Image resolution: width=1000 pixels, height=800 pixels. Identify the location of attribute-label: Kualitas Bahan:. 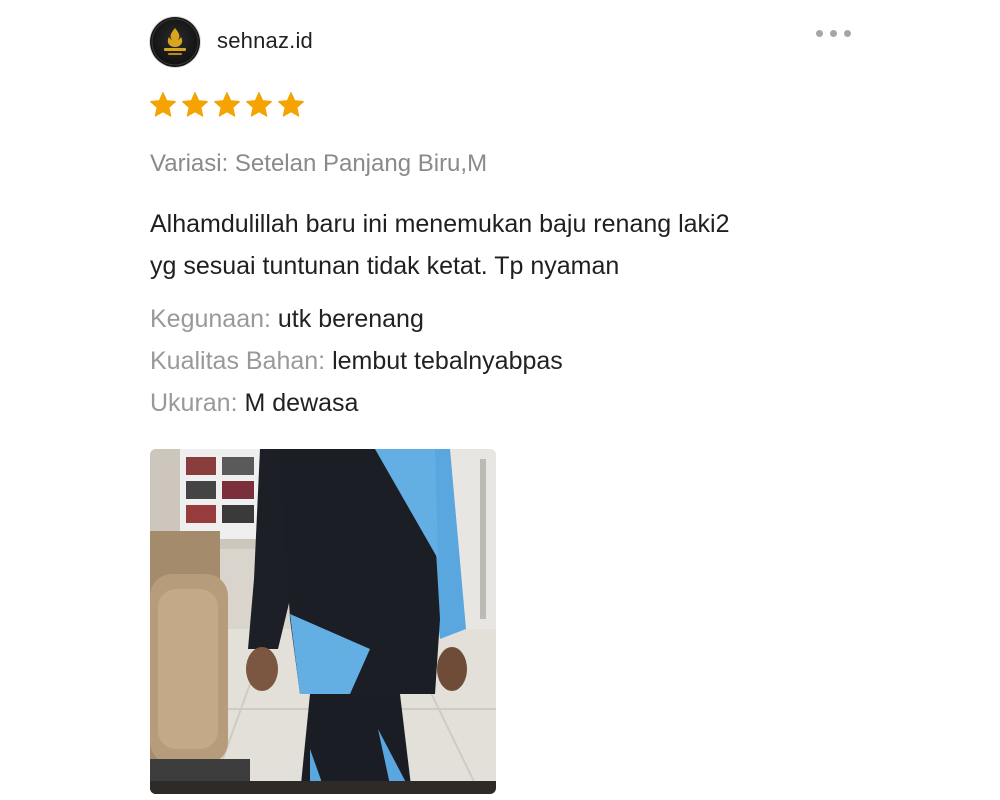
(238, 361).